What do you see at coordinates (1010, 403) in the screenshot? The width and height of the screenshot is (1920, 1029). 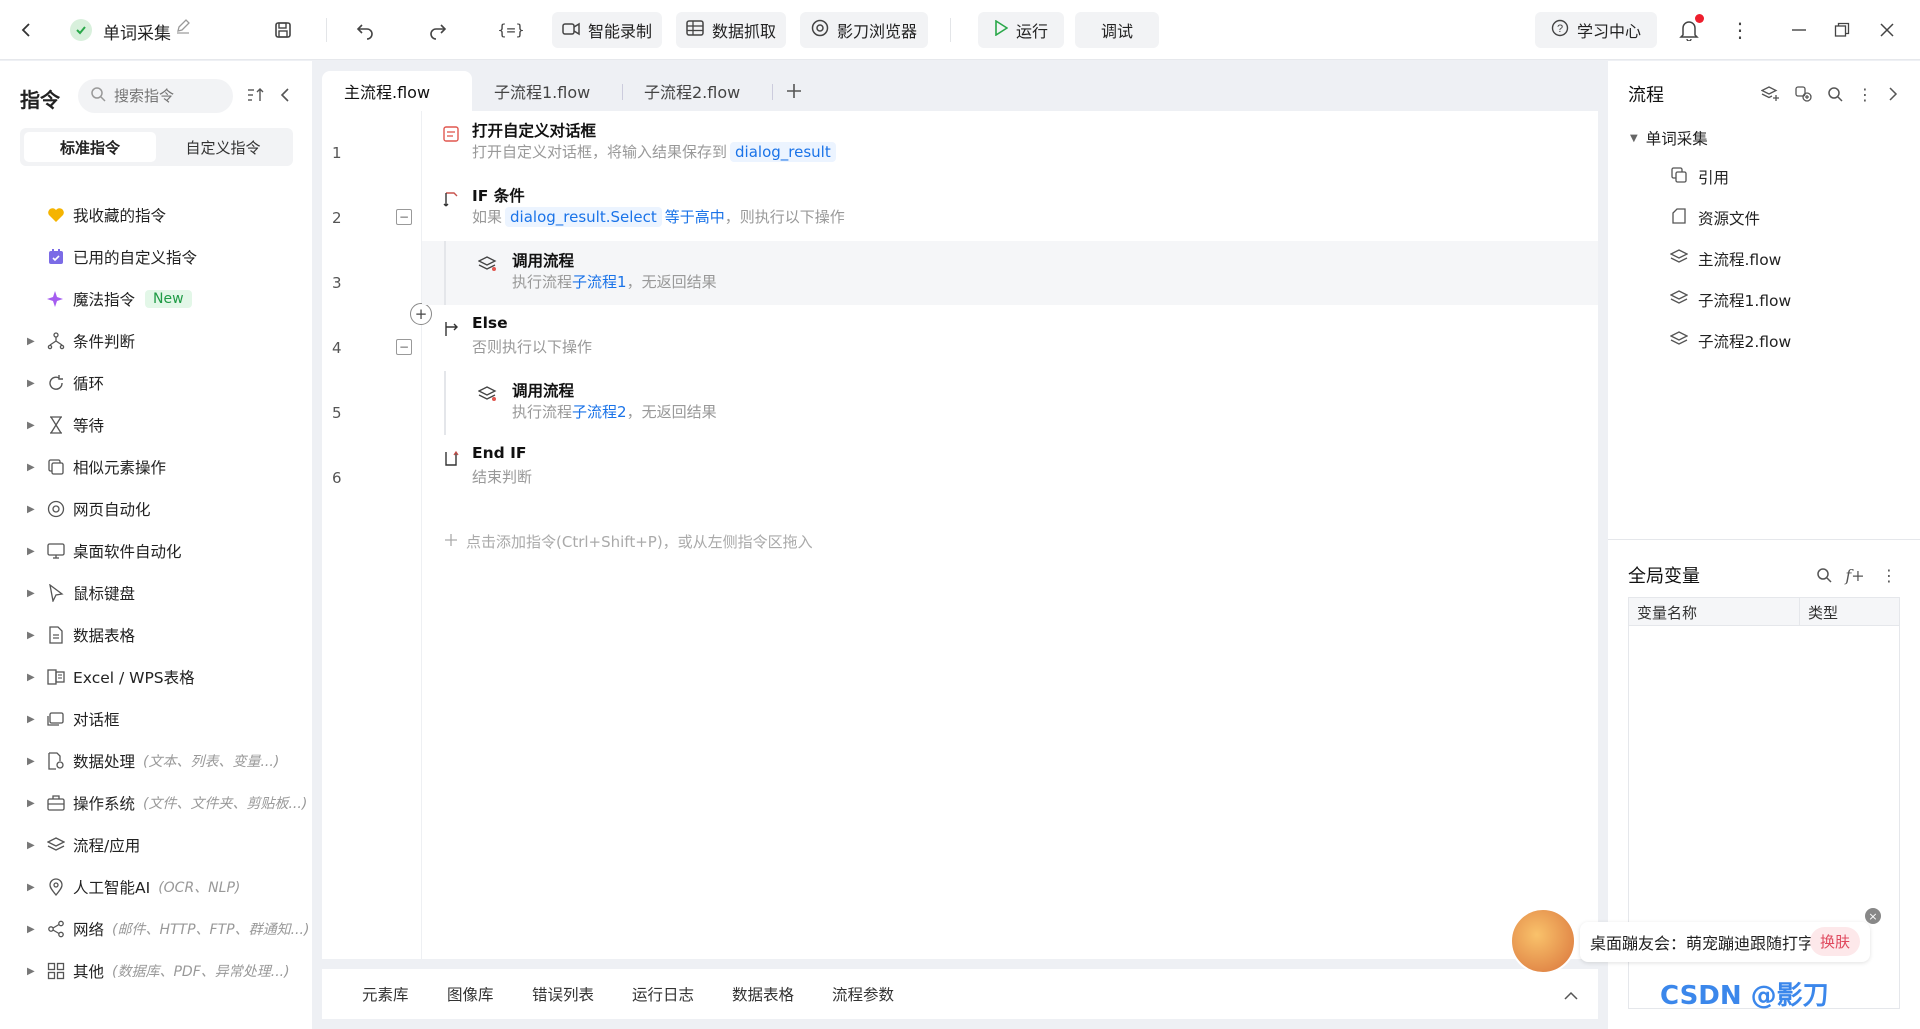 I see `step-call-subflow-2: 调用流程 执行流程 子流程2 ，无返回结果` at bounding box center [1010, 403].